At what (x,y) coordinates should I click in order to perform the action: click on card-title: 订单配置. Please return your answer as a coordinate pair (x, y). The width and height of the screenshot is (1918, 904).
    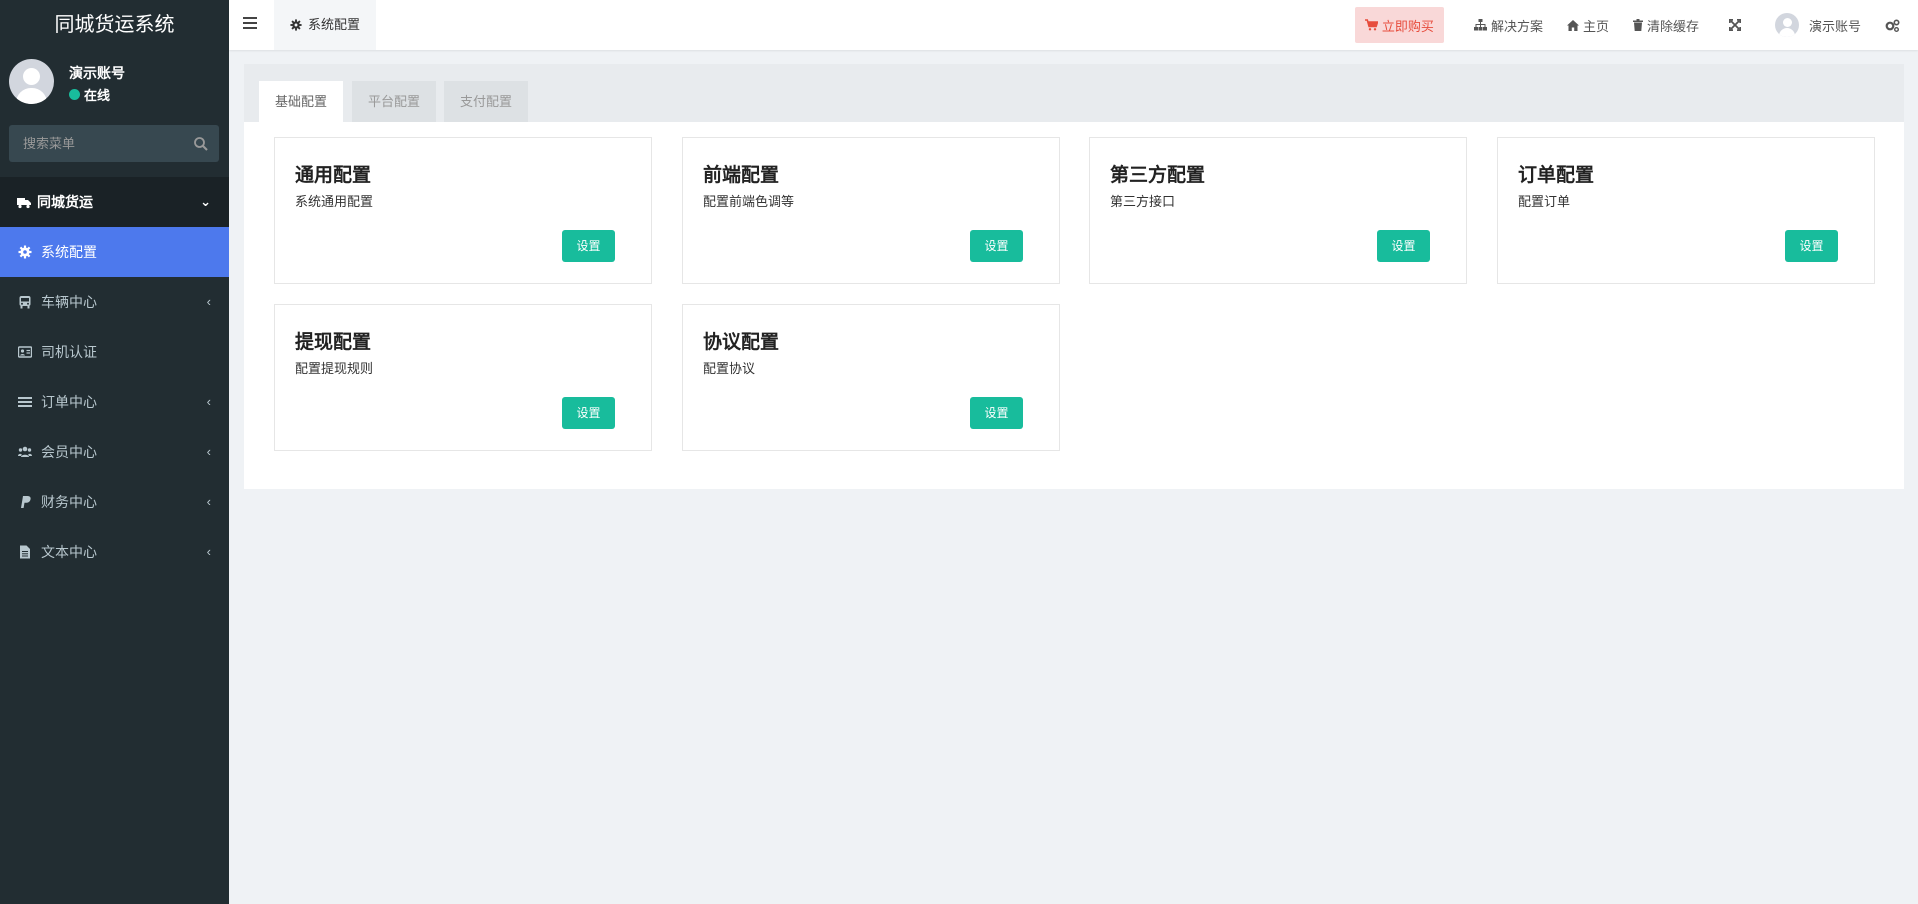
    Looking at the image, I should click on (1556, 175).